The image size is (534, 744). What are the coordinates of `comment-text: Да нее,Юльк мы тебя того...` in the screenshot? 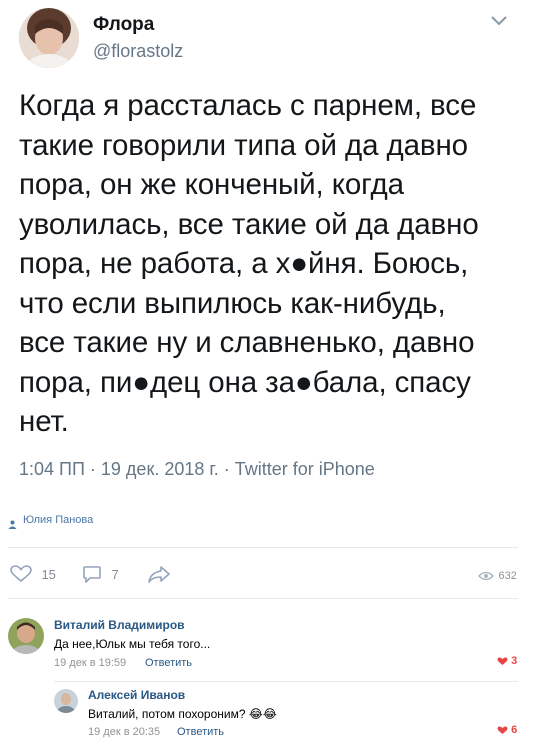 It's located at (132, 644).